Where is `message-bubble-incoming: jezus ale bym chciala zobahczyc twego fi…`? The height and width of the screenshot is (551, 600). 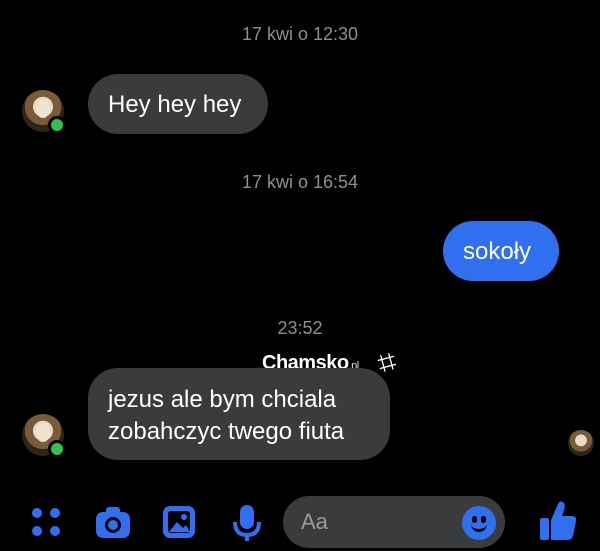
message-bubble-incoming: jezus ale bym chciala zobahczyc twego fi… is located at coordinates (239, 414).